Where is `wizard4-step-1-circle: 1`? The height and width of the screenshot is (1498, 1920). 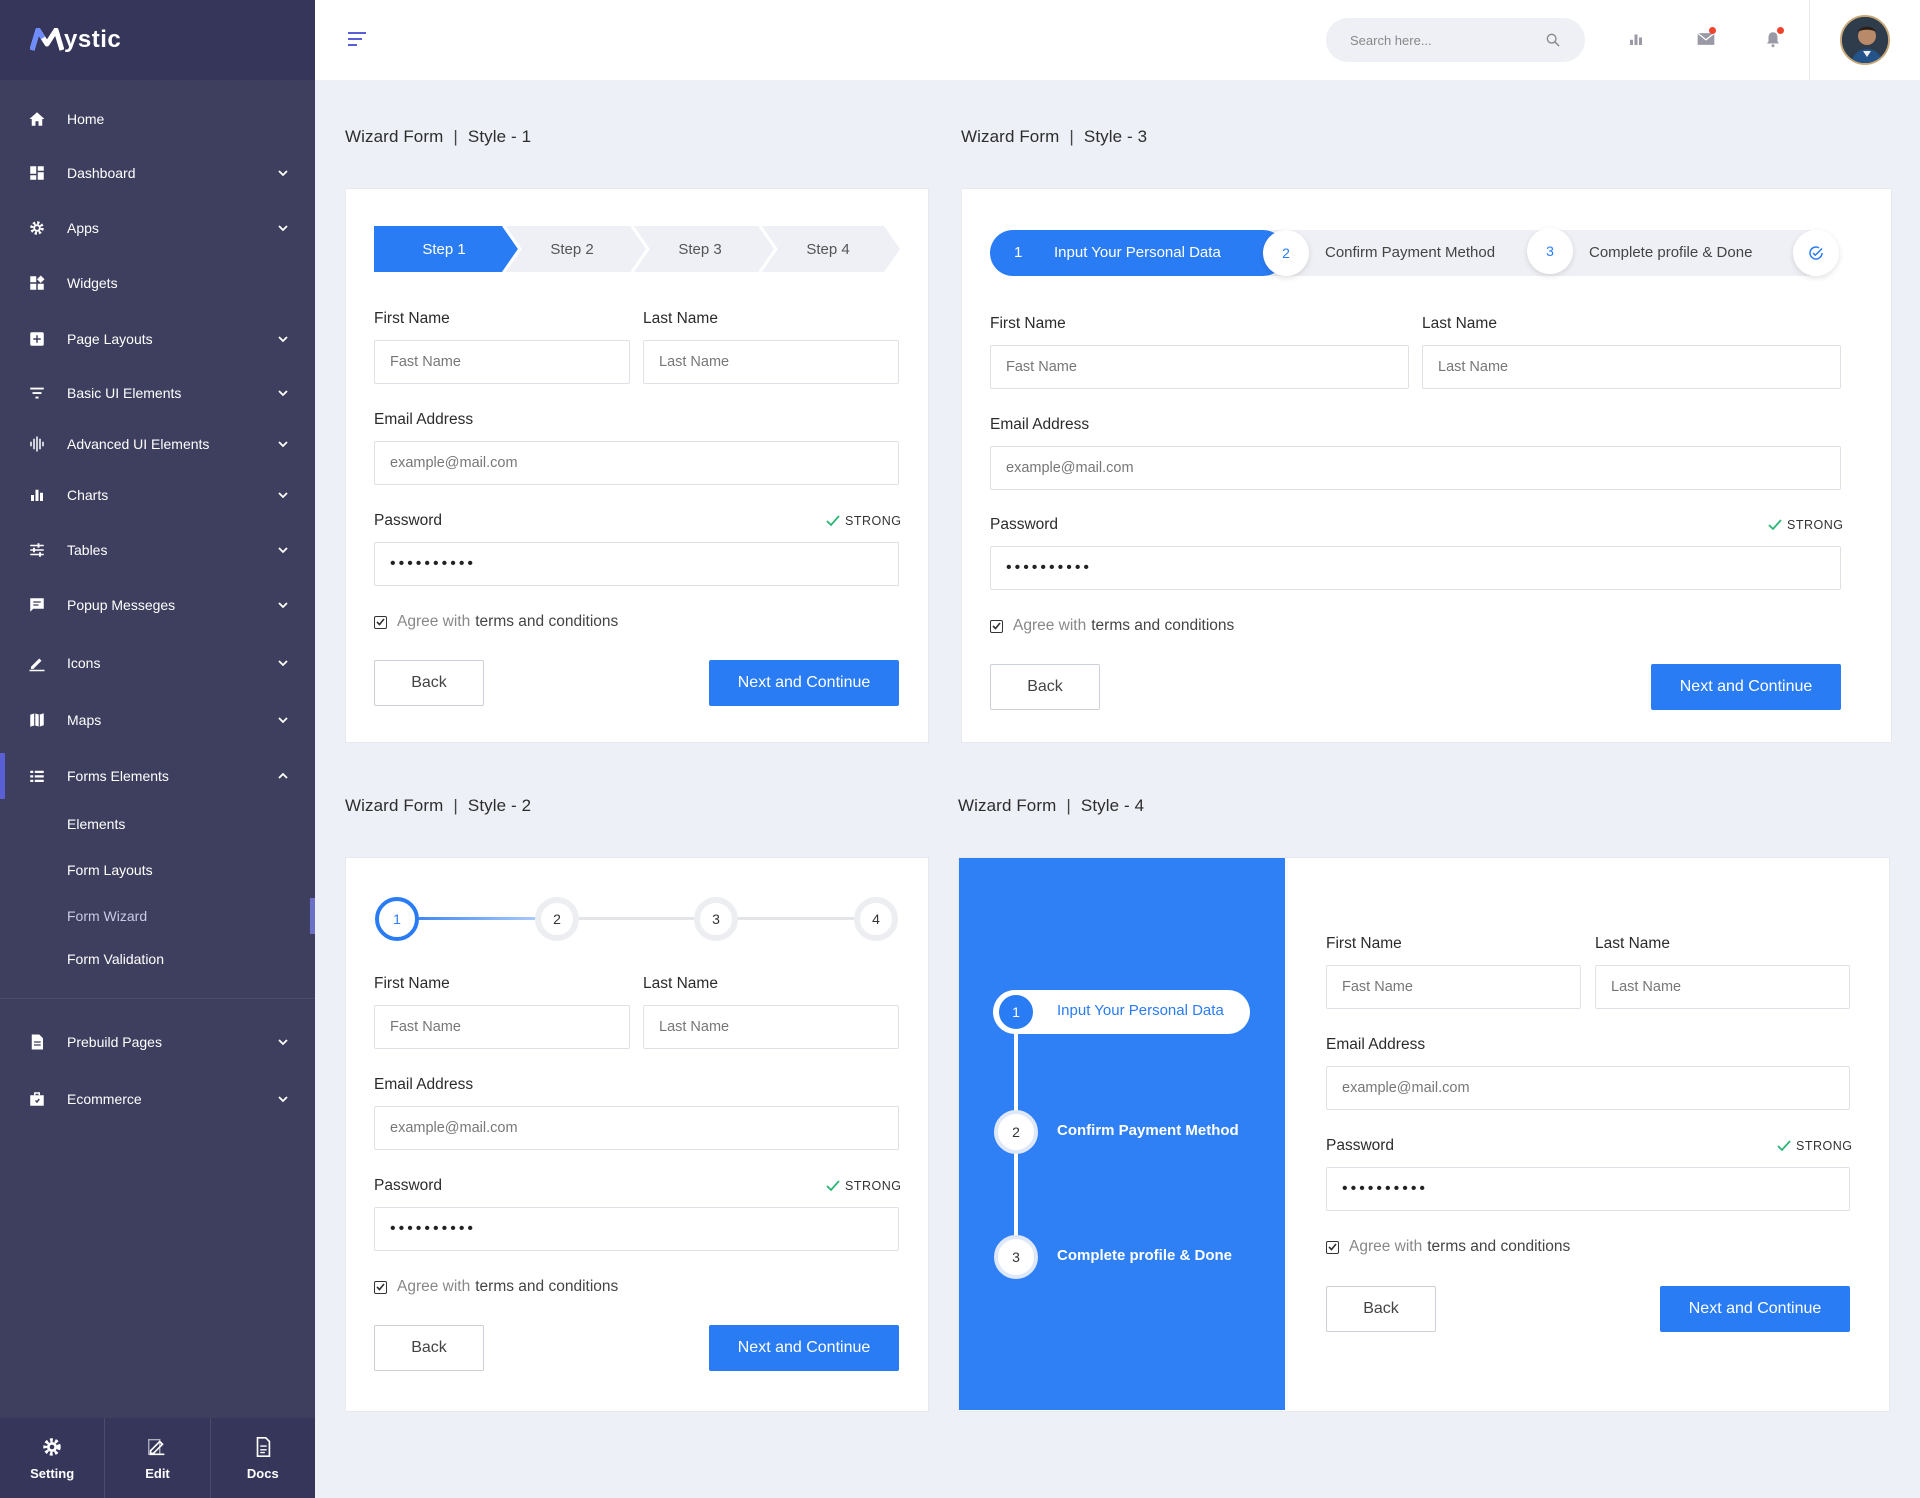 wizard4-step-1-circle: 1 is located at coordinates (1016, 1012).